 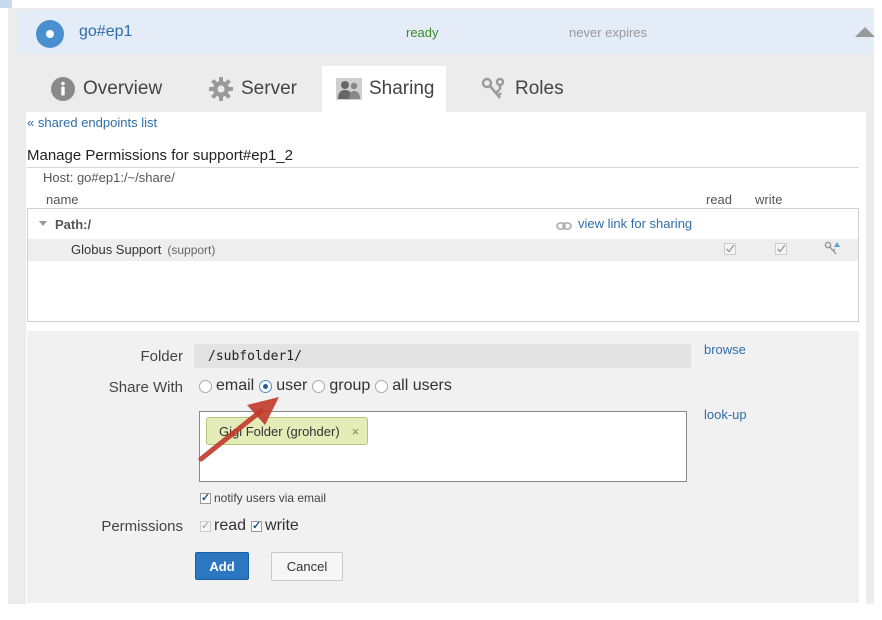 I want to click on endpoint-header: go#ep1 ready never expires, so click(x=446, y=32).